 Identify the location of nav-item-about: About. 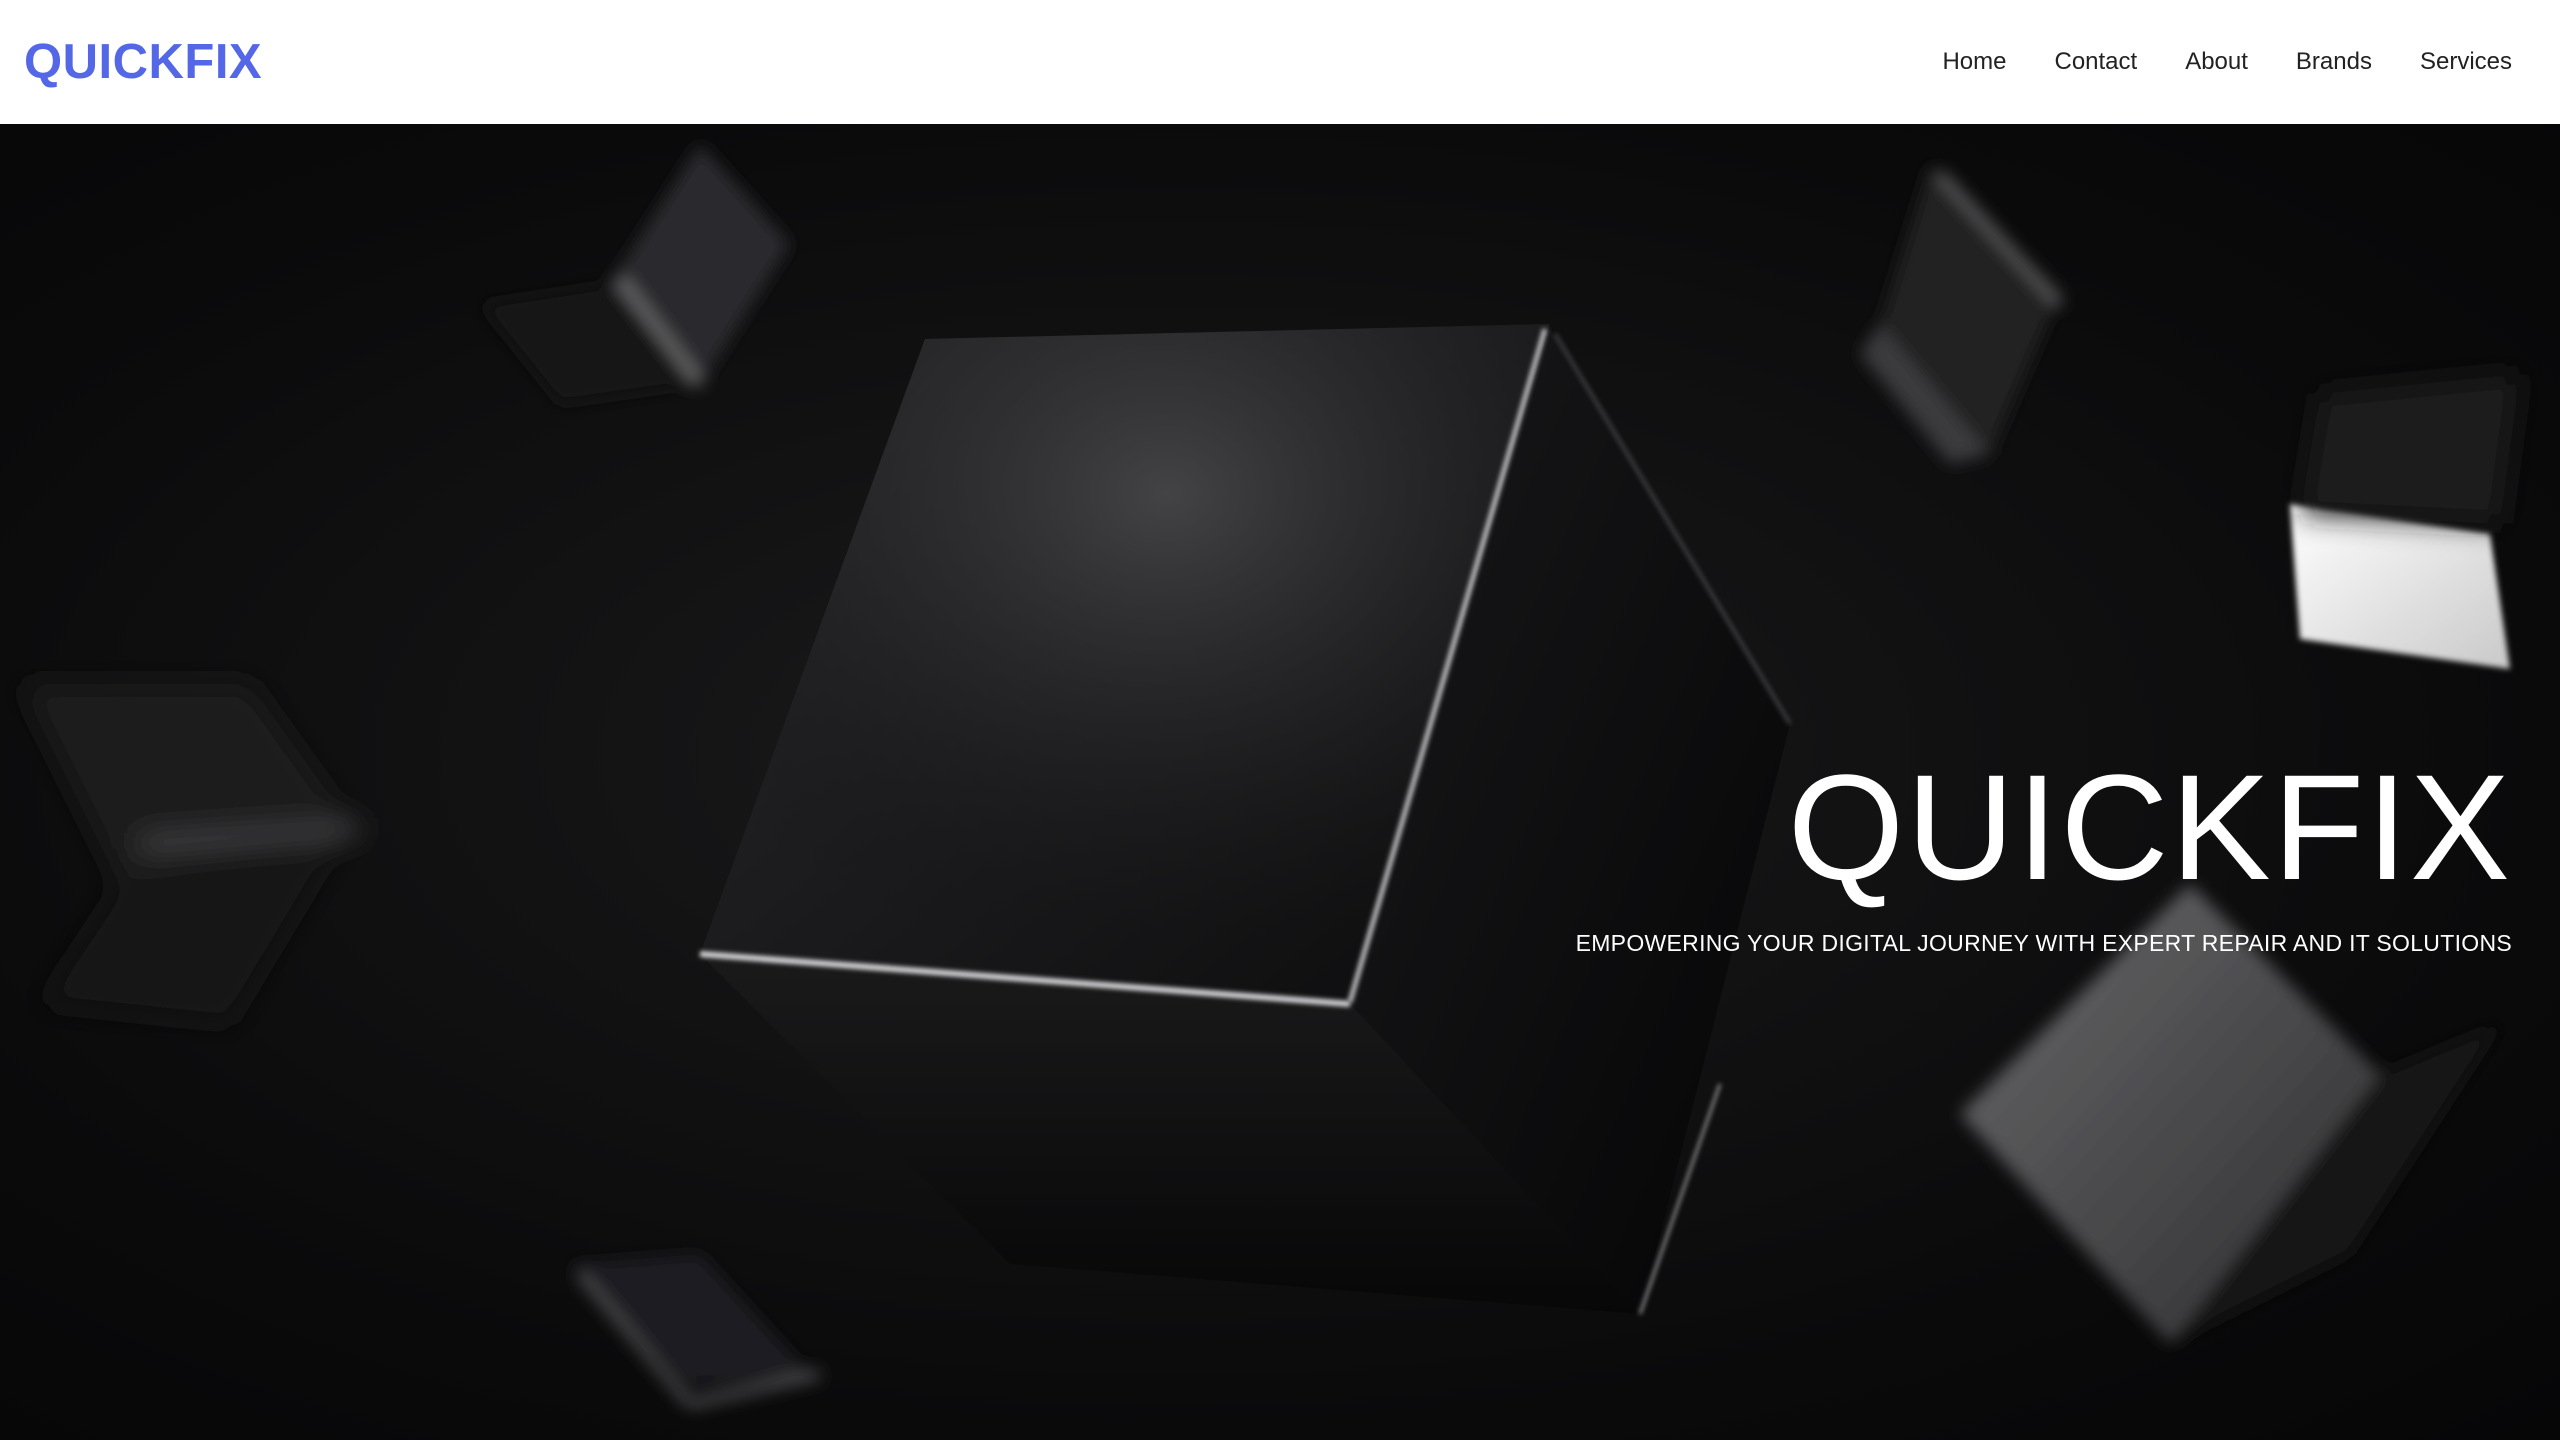
(2216, 62).